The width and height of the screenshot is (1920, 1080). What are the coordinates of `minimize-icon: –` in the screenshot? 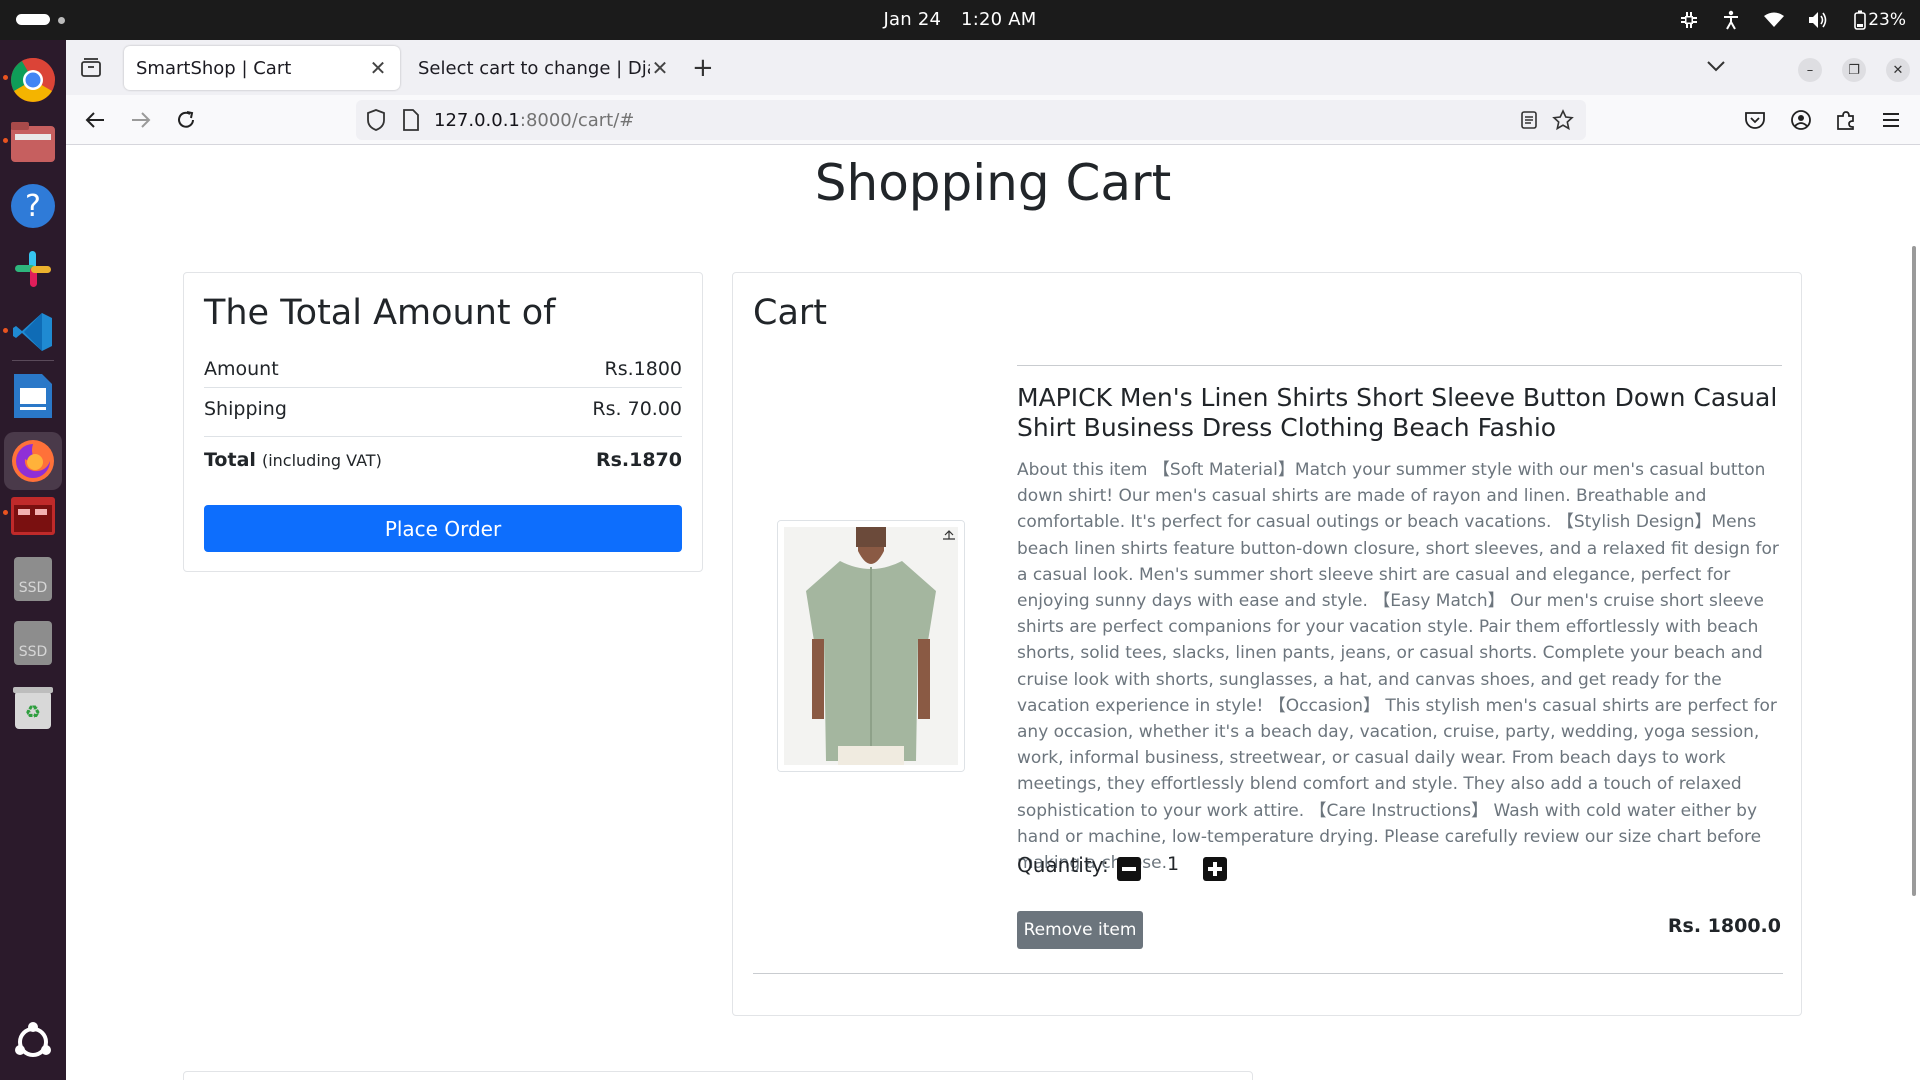 It's located at (1810, 70).